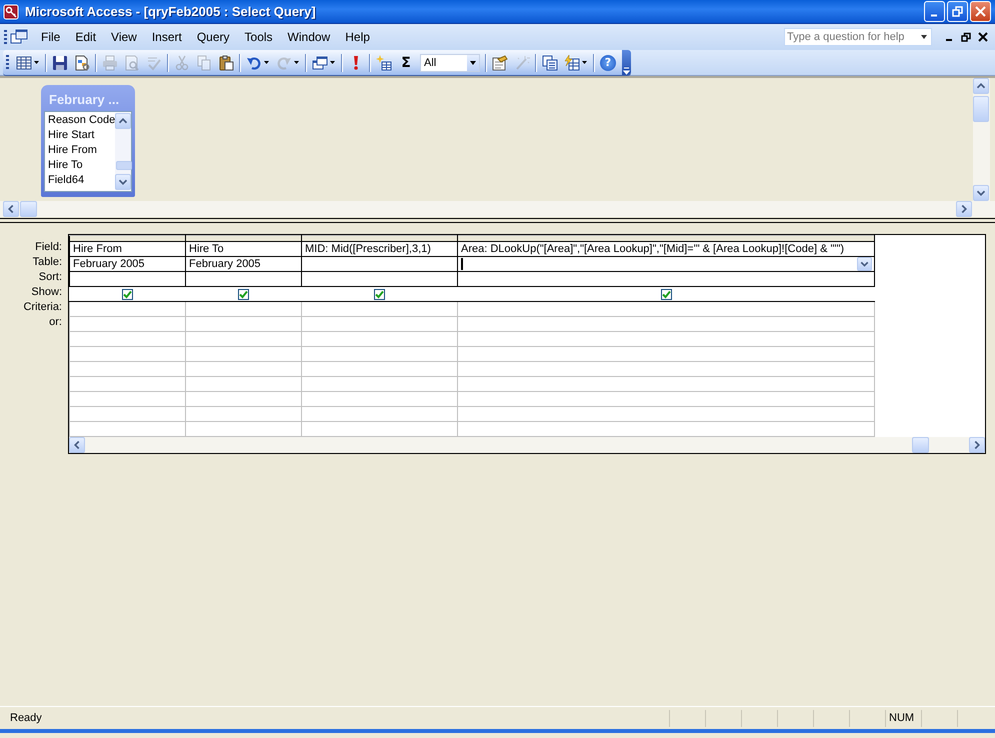  Describe the element at coordinates (500, 62) in the screenshot. I see `properties-icon` at that location.